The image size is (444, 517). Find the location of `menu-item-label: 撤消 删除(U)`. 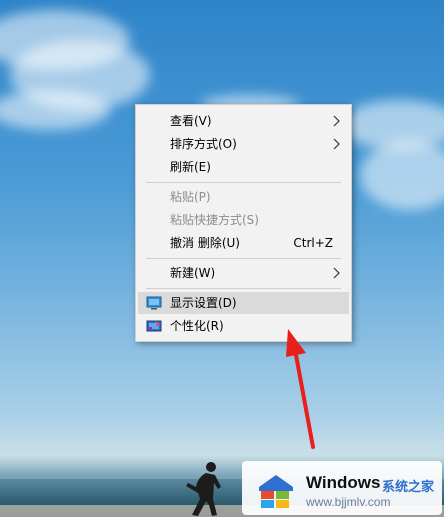

menu-item-label: 撤消 删除(U) is located at coordinates (205, 243).